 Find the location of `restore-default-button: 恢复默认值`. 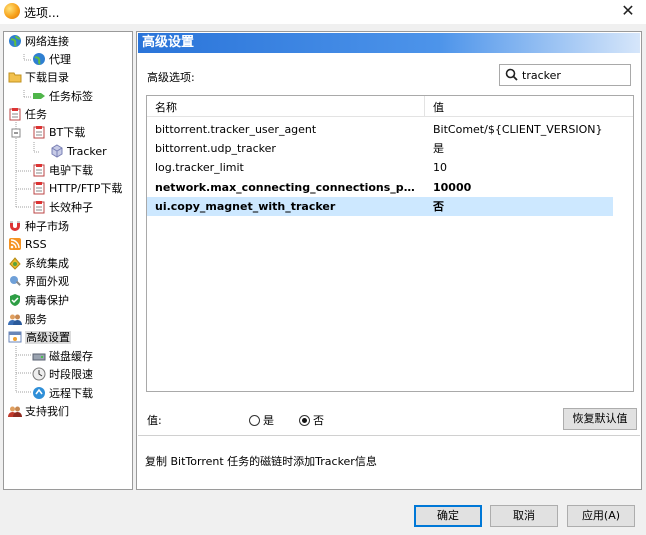

restore-default-button: 恢复默认值 is located at coordinates (600, 419).